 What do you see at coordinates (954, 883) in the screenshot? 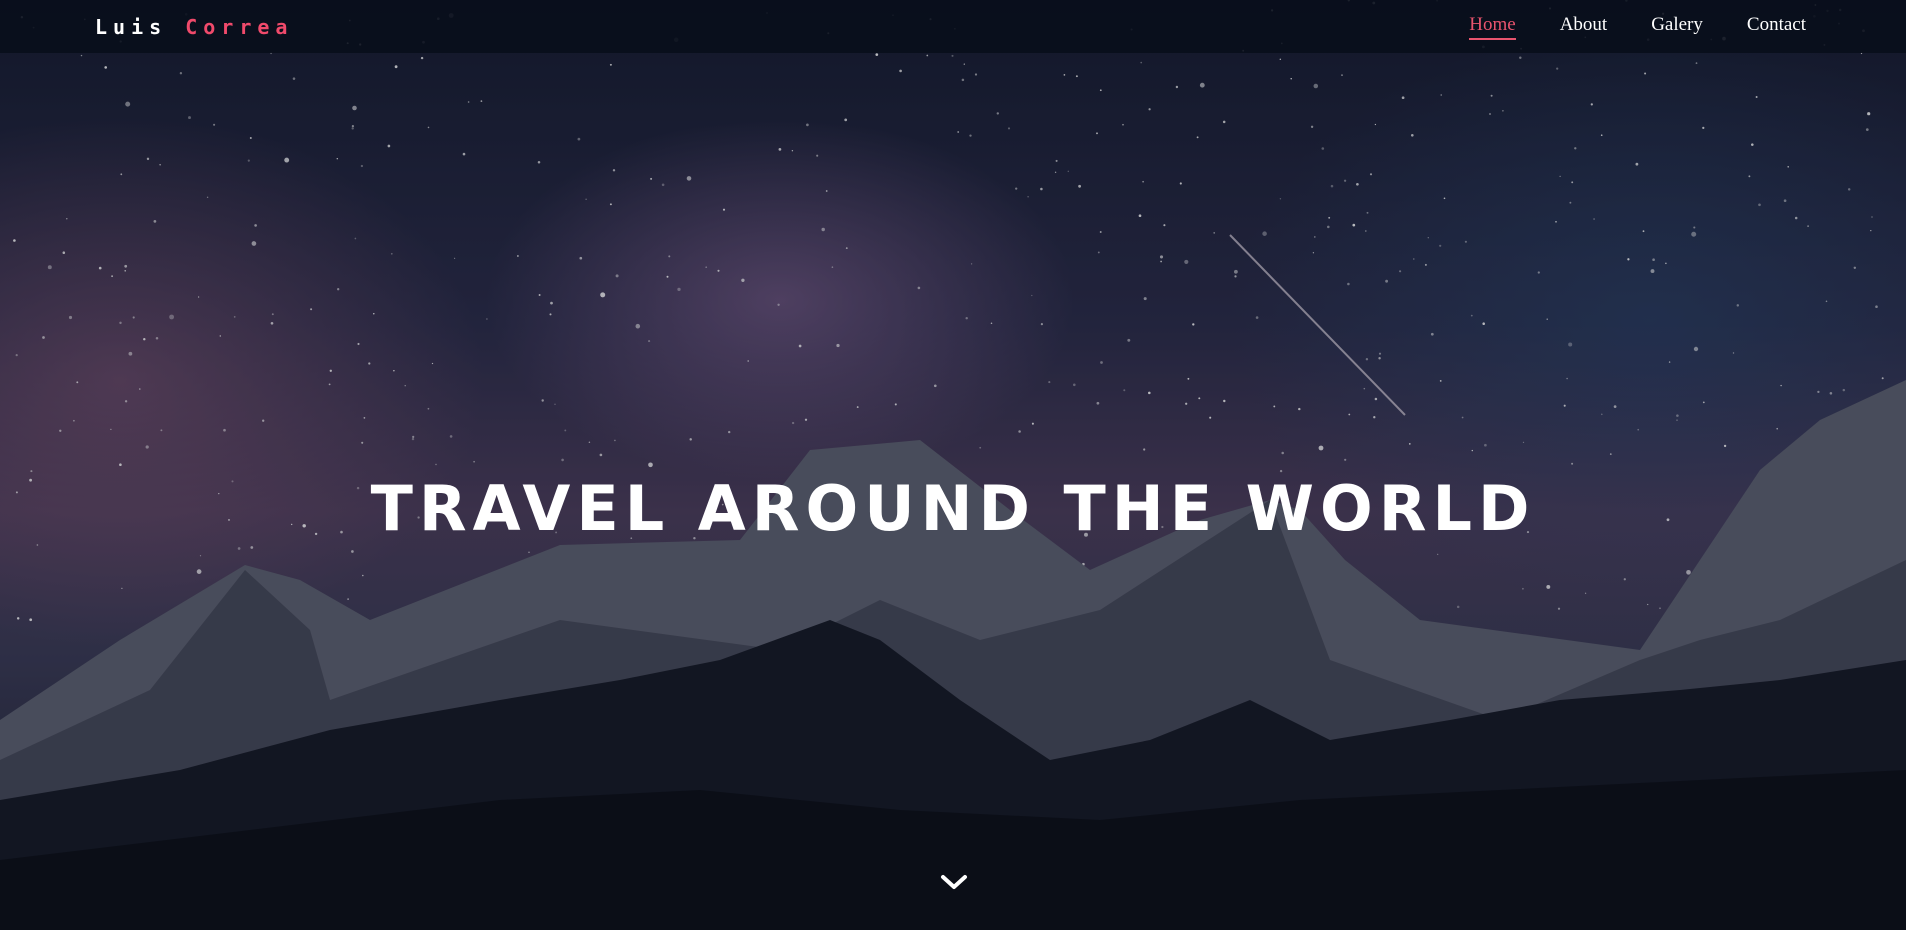
I see `chevron-down-icon` at bounding box center [954, 883].